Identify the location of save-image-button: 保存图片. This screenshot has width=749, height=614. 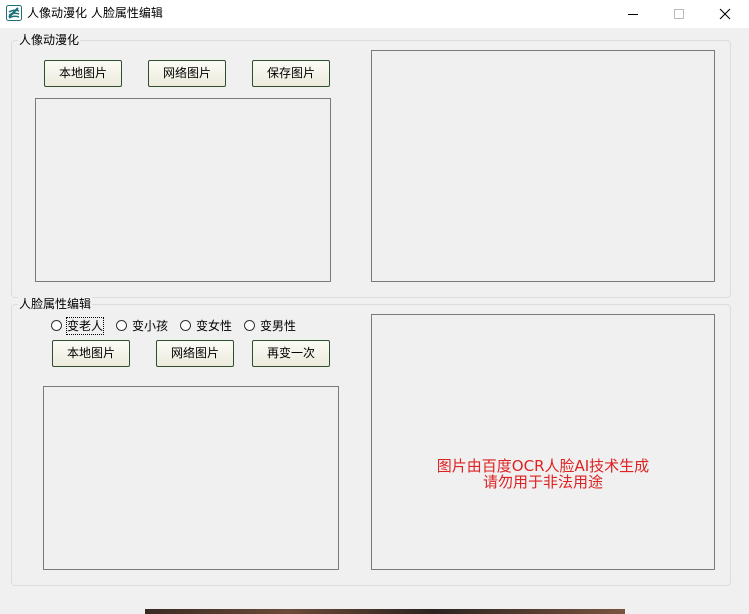
(291, 73).